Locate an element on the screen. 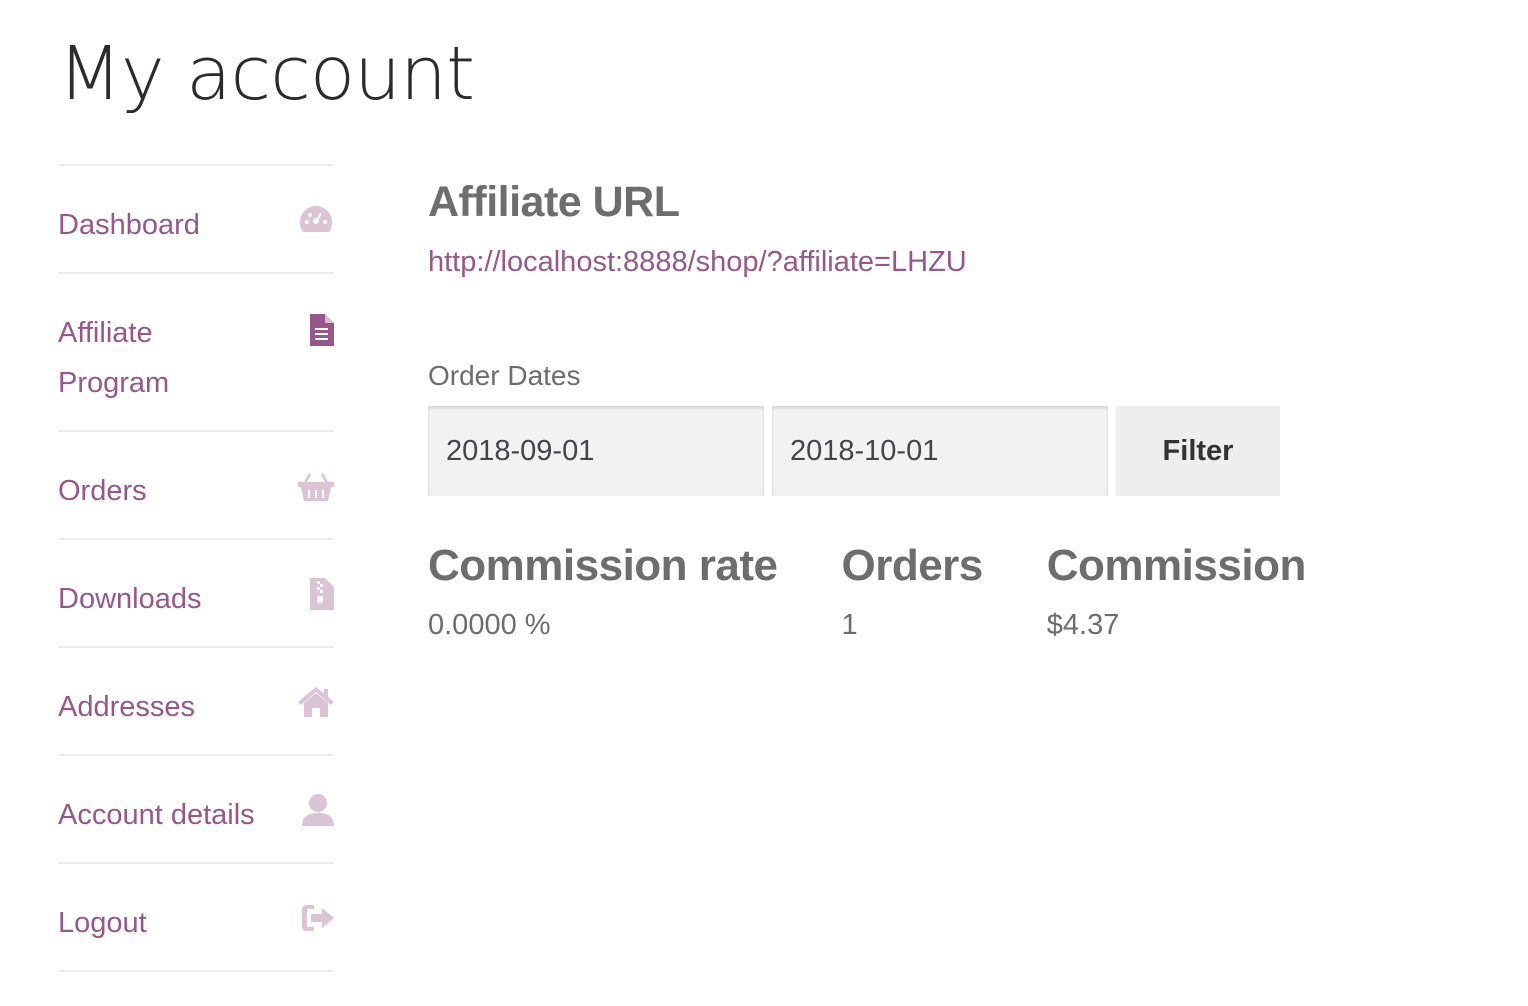 The width and height of the screenshot is (1528, 1006). nav-item-label: Addresses is located at coordinates (127, 707).